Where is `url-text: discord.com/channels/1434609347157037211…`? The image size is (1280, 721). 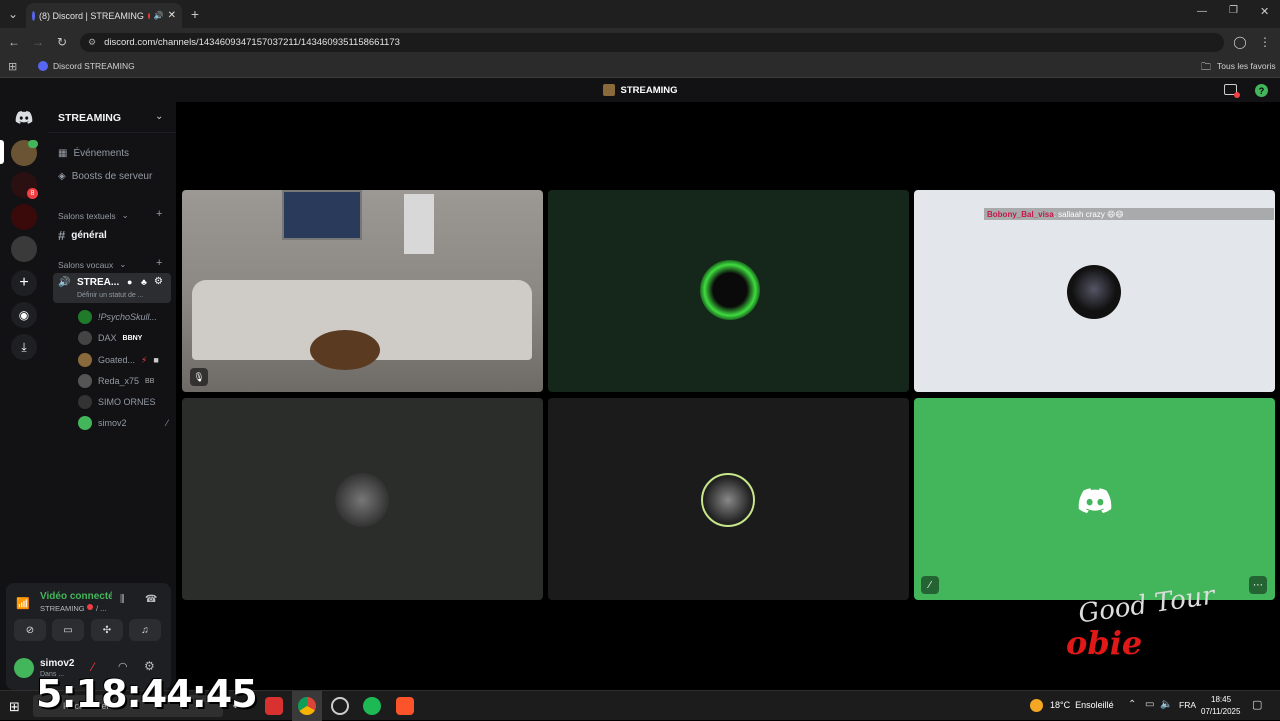
url-text: discord.com/channels/1434609347157037211… is located at coordinates (252, 42).